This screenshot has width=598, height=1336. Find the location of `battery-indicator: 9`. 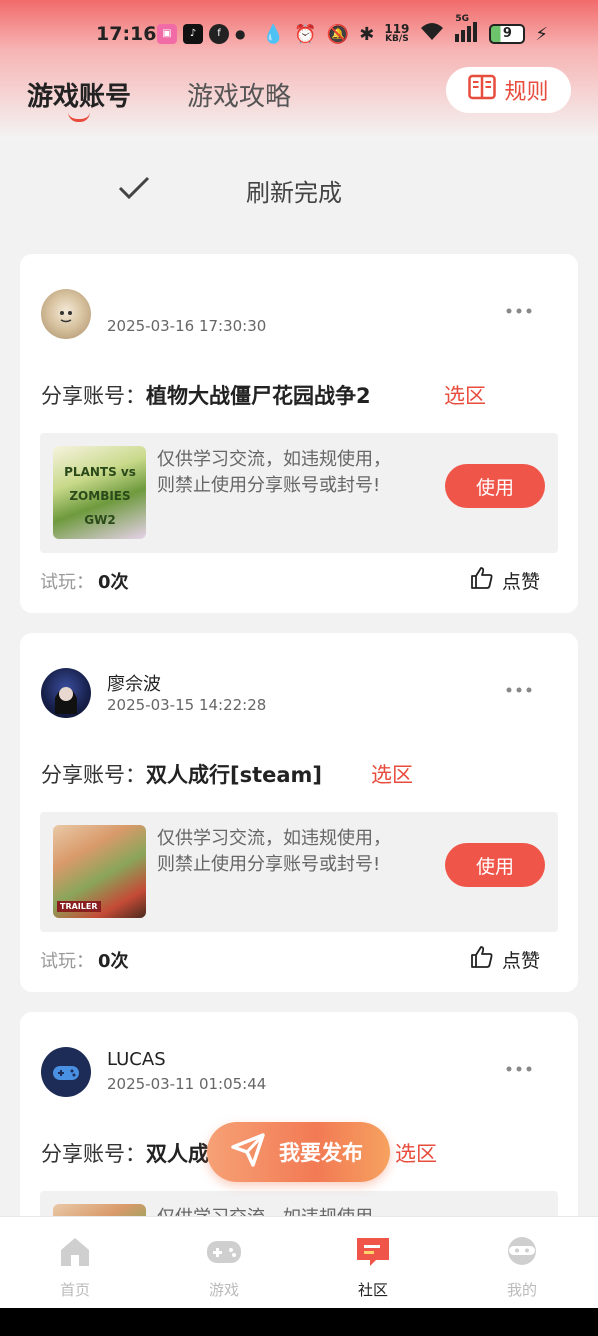

battery-indicator: 9 is located at coordinates (507, 34).